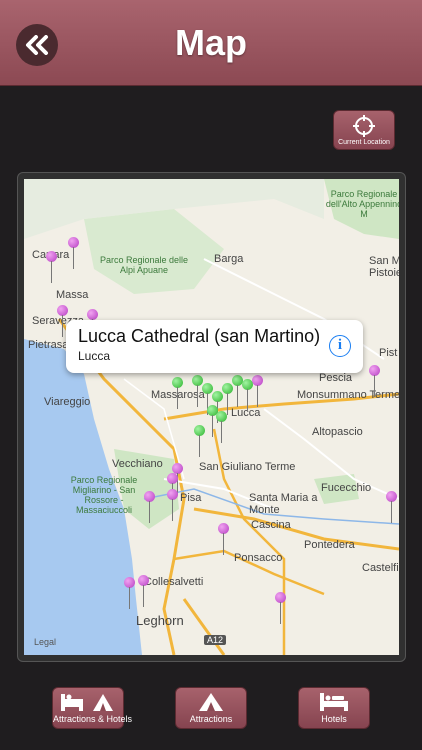 The image size is (422, 750). What do you see at coordinates (229, 259) in the screenshot?
I see `place-label: Barga` at bounding box center [229, 259].